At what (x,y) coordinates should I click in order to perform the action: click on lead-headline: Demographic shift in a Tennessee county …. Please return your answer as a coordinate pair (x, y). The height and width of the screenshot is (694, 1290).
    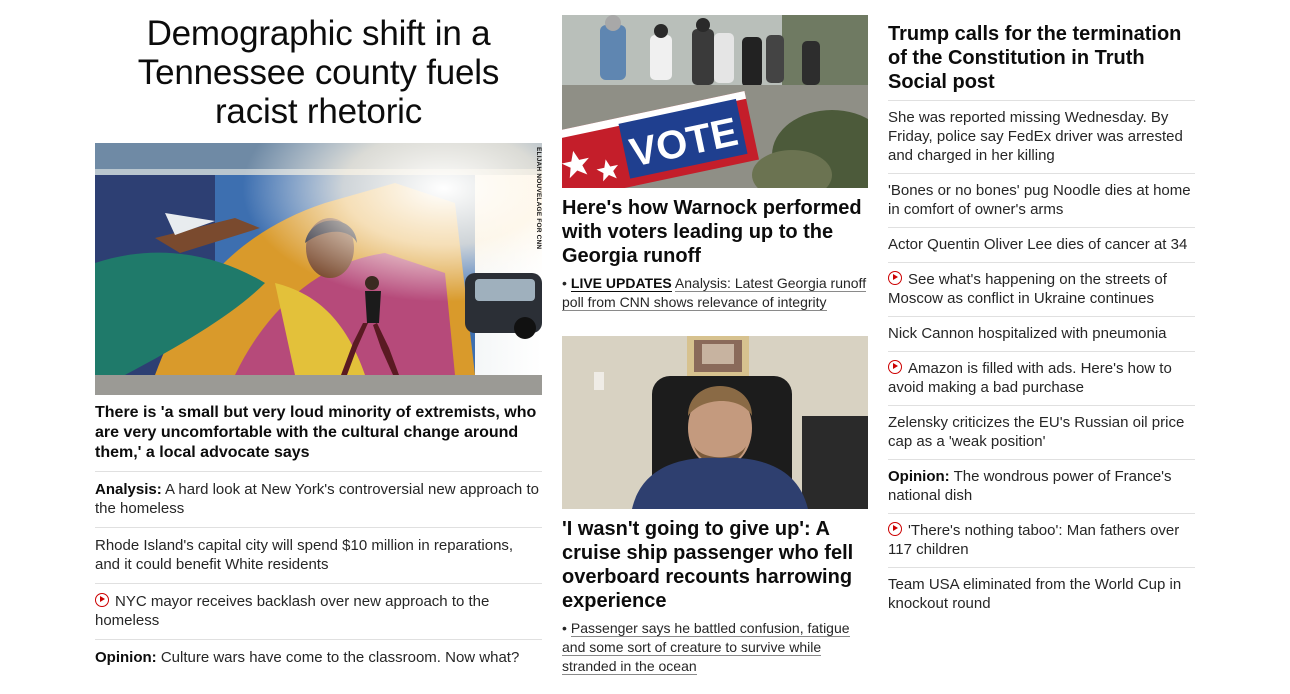
    Looking at the image, I should click on (318, 72).